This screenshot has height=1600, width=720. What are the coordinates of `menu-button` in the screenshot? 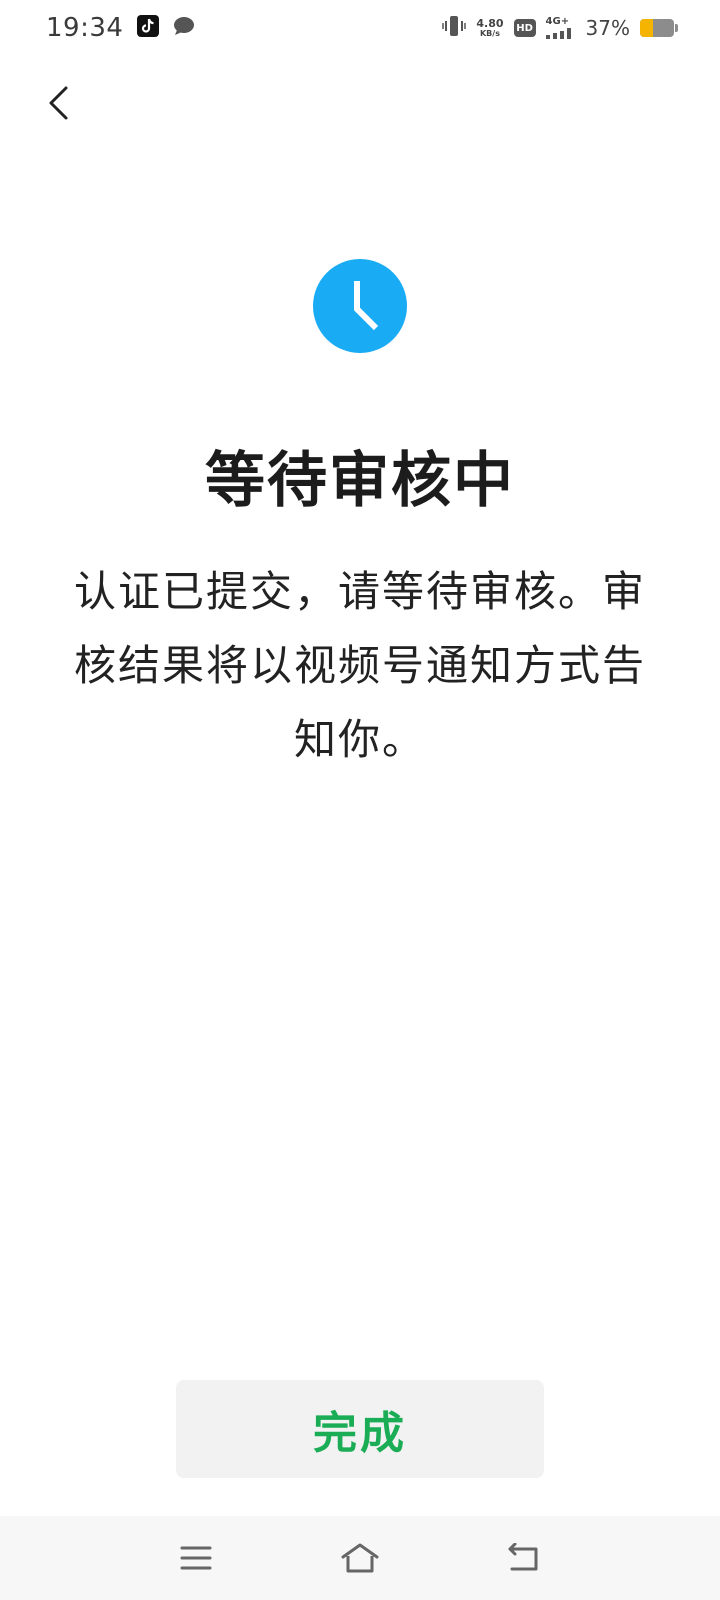 It's located at (196, 1558).